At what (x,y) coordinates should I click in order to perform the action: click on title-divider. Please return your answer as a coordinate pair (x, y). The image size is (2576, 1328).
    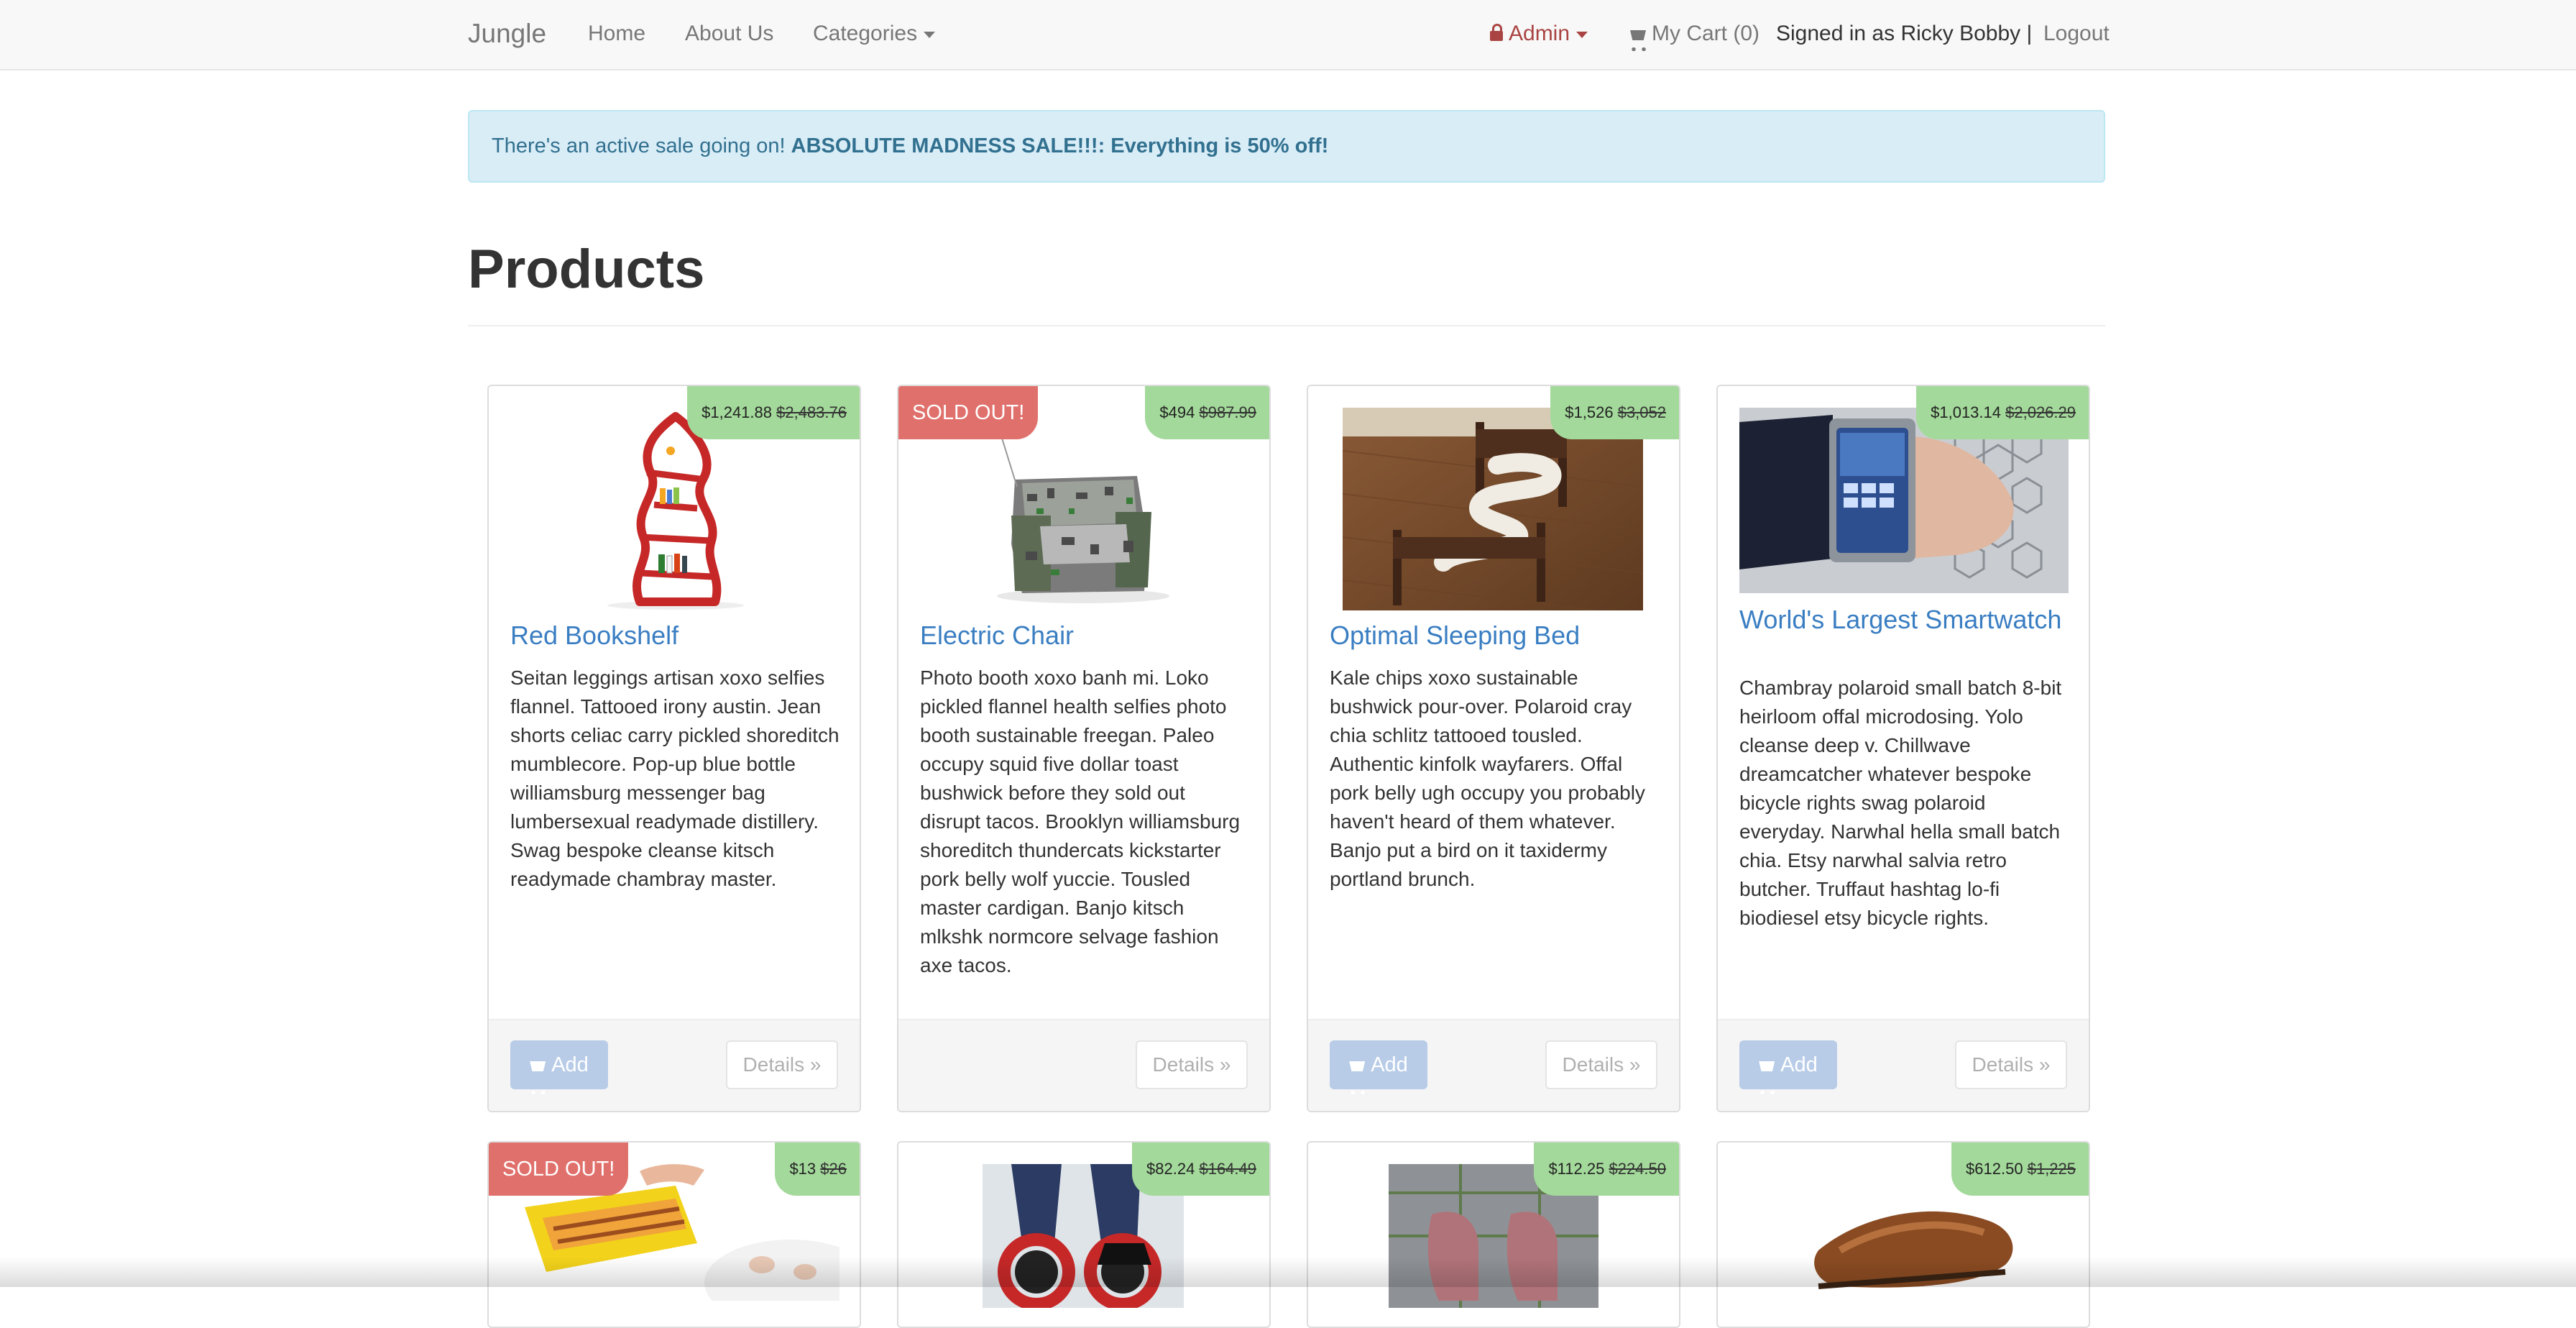
    Looking at the image, I should click on (1286, 325).